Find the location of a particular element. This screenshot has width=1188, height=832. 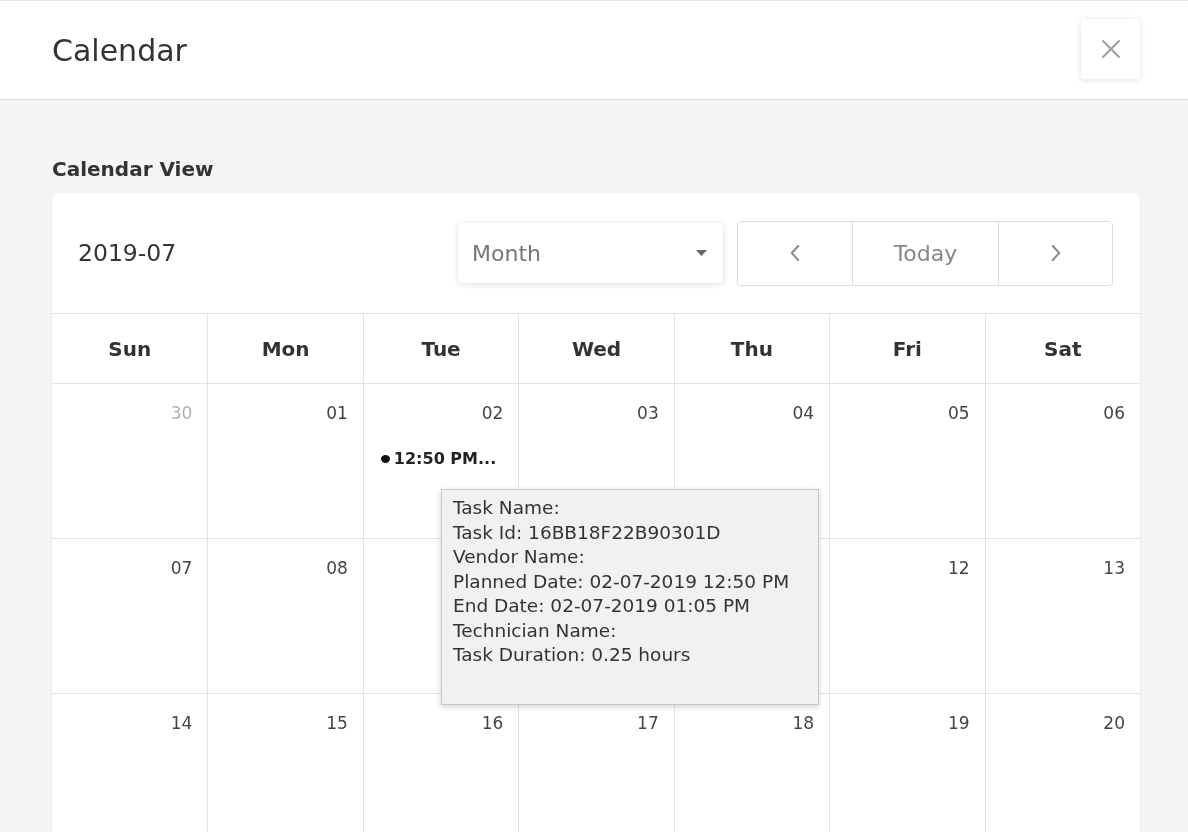

event-dot-icon is located at coordinates (385, 458).